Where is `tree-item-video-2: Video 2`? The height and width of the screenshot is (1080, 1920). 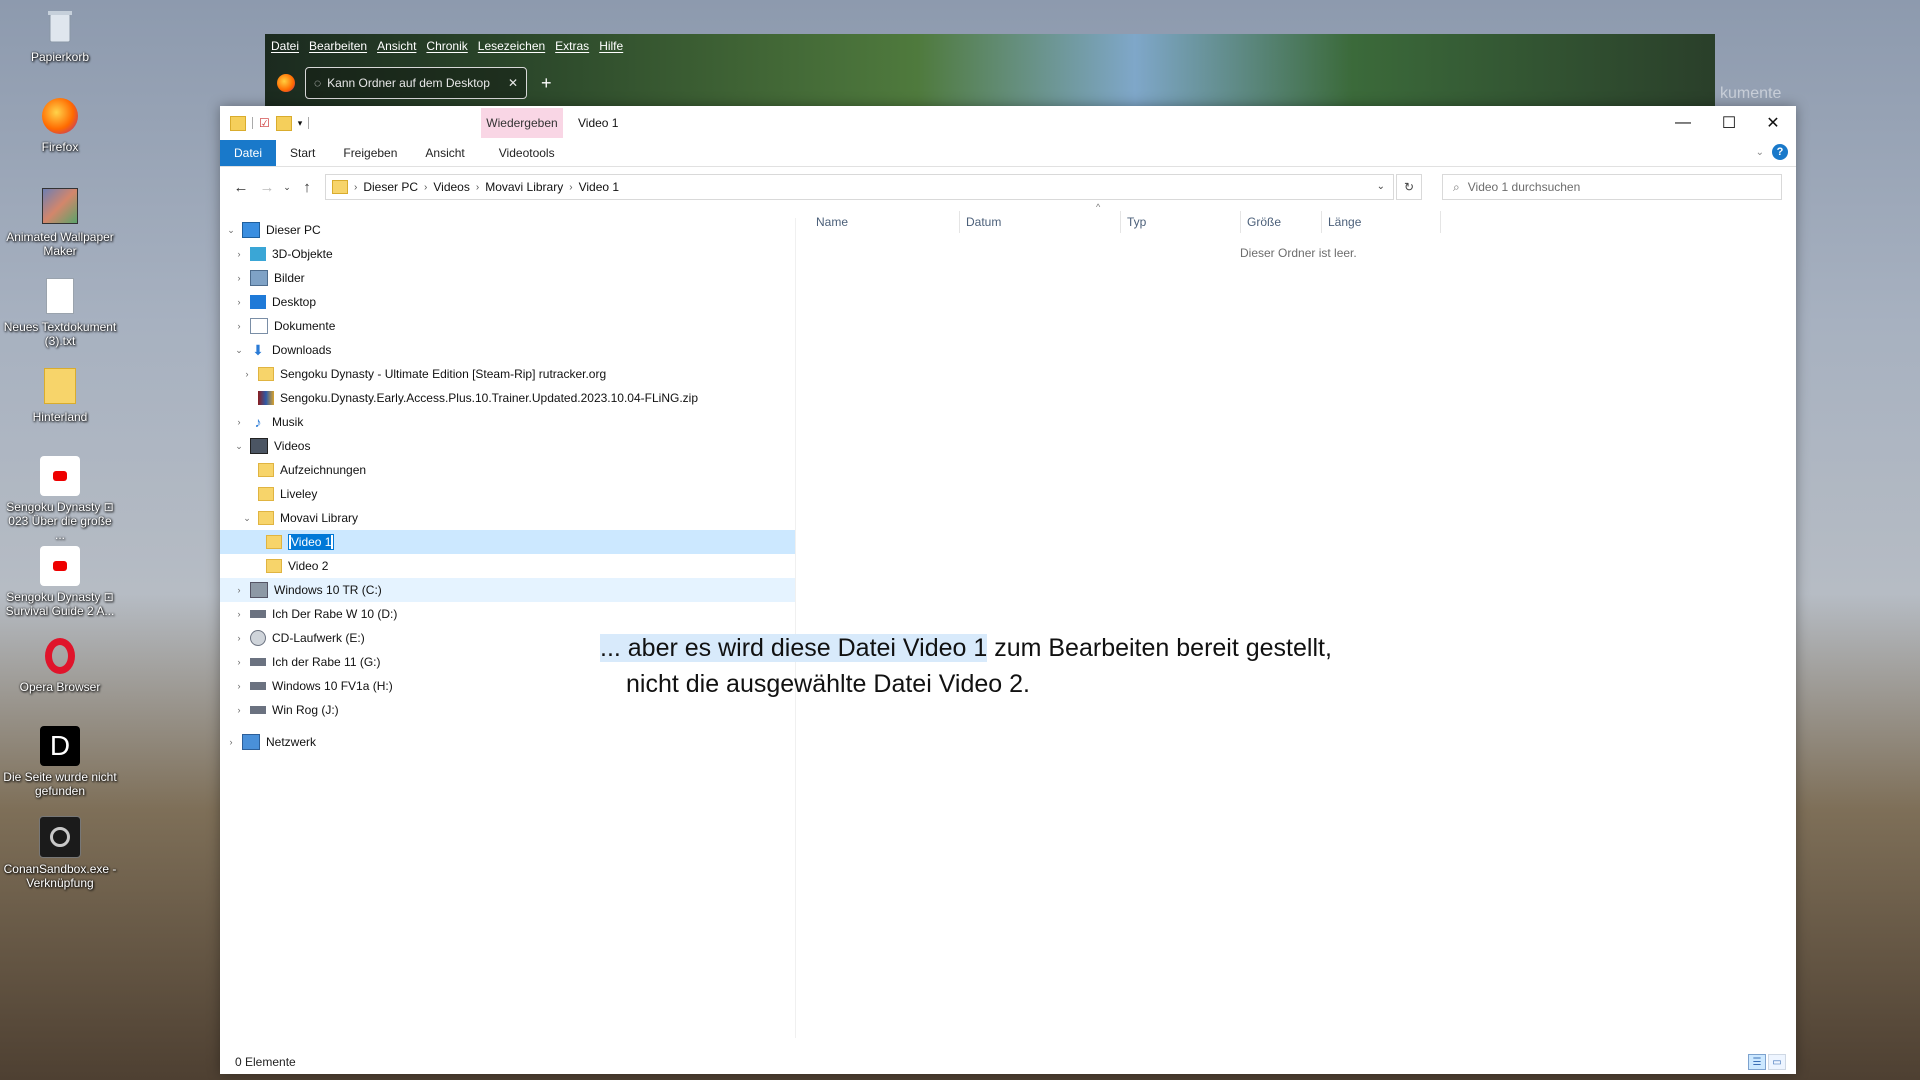
tree-item-video-2: Video 2 is located at coordinates (507, 566).